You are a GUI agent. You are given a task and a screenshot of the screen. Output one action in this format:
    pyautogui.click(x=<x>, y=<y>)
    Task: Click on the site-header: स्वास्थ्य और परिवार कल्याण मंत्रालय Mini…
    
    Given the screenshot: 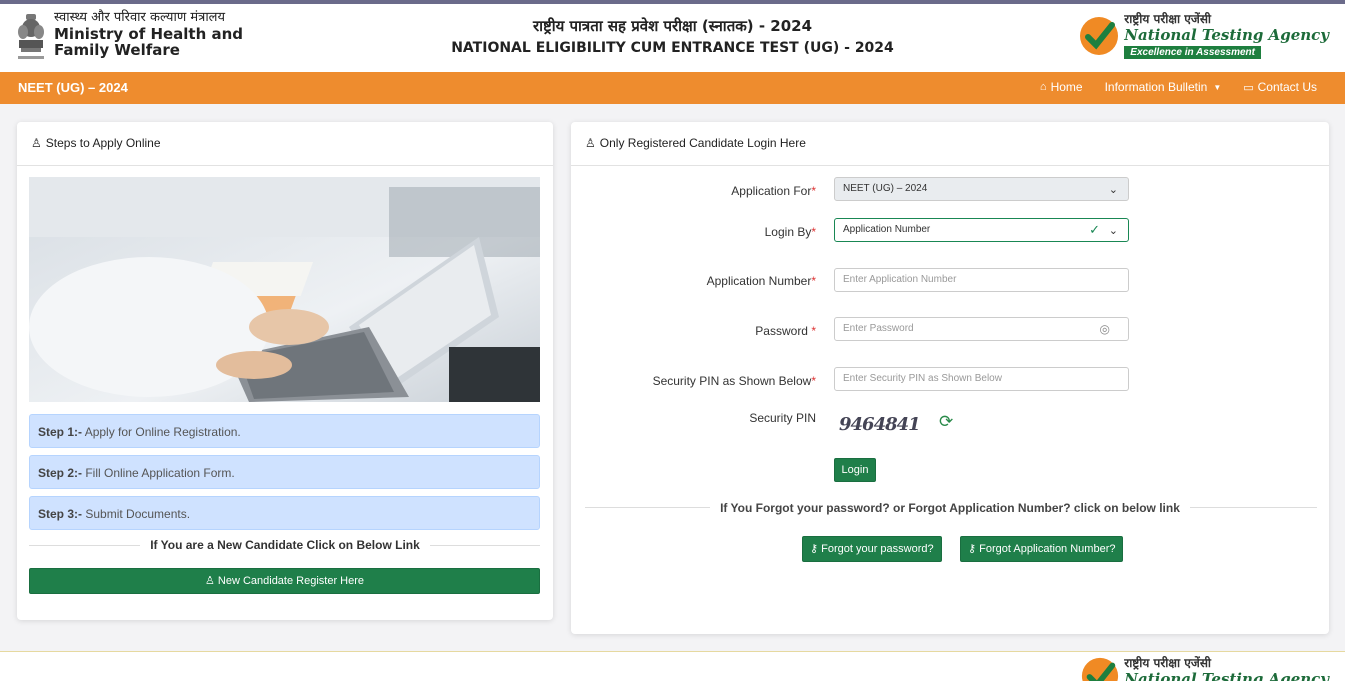 What is the action you would take?
    pyautogui.click(x=672, y=38)
    